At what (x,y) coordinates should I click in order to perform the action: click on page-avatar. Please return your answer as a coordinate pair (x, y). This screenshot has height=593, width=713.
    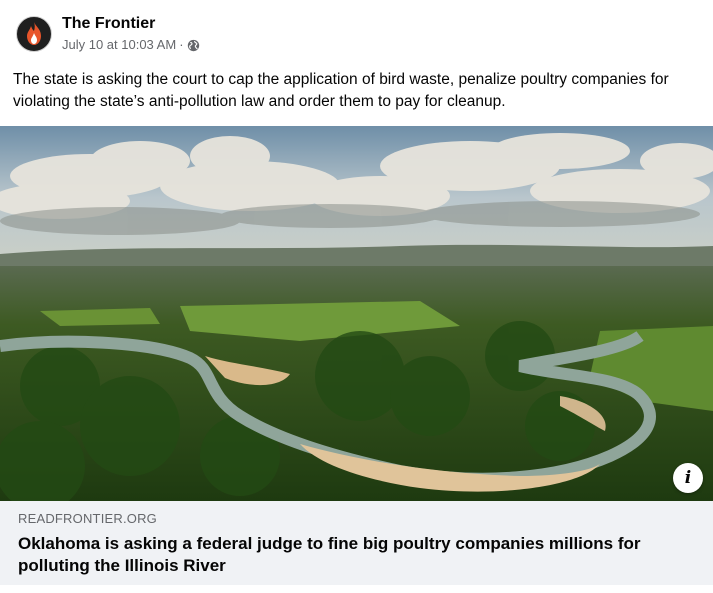
    Looking at the image, I should click on (34, 34).